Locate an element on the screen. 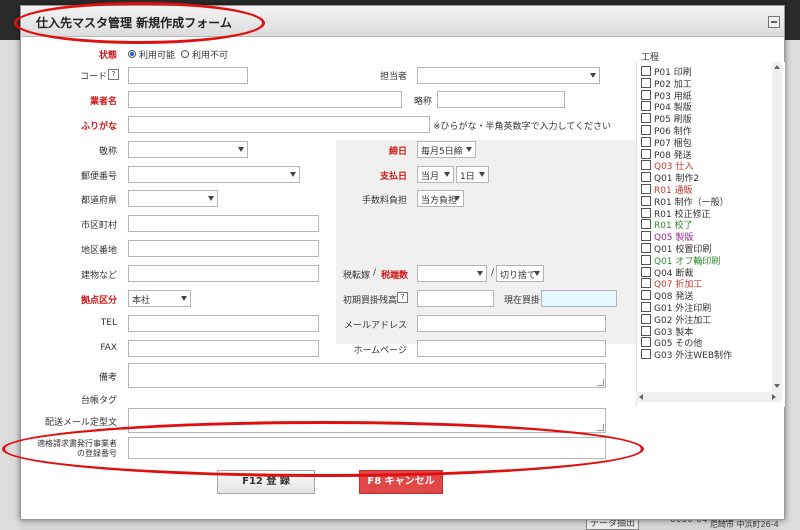 This screenshot has width=800, height=530. process-item: Q03 仕入 is located at coordinates (667, 165).